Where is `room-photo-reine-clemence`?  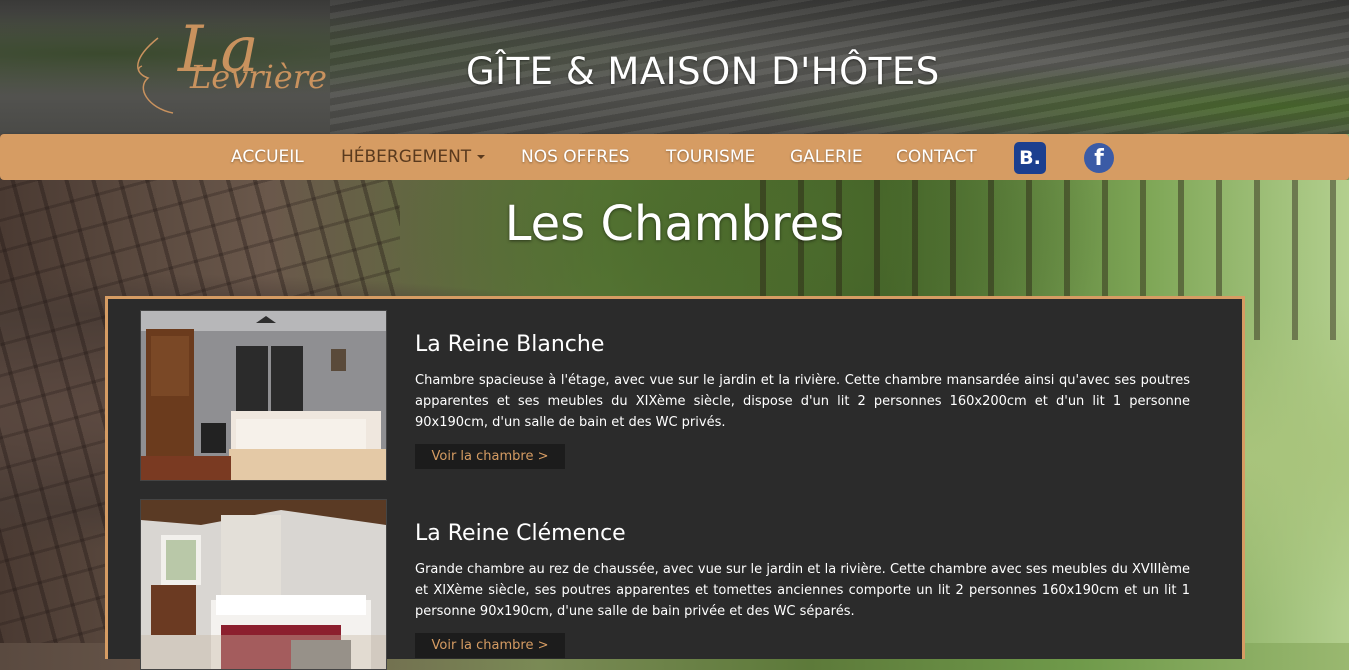
room-photo-reine-clemence is located at coordinates (263, 584).